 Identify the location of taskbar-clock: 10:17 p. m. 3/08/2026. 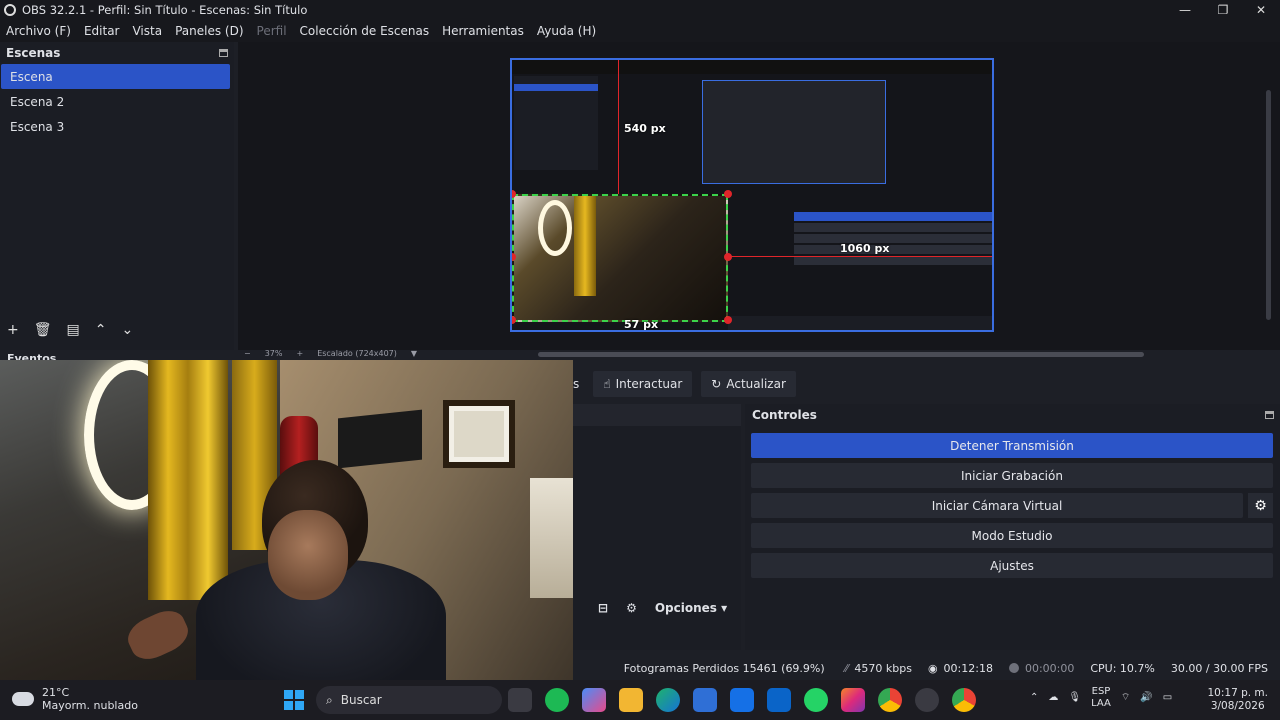
(1237, 700).